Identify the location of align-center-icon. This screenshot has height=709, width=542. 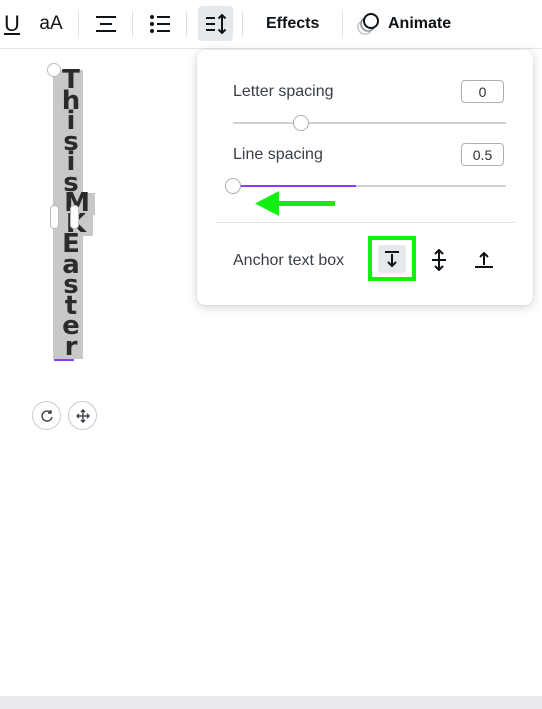
(106, 24).